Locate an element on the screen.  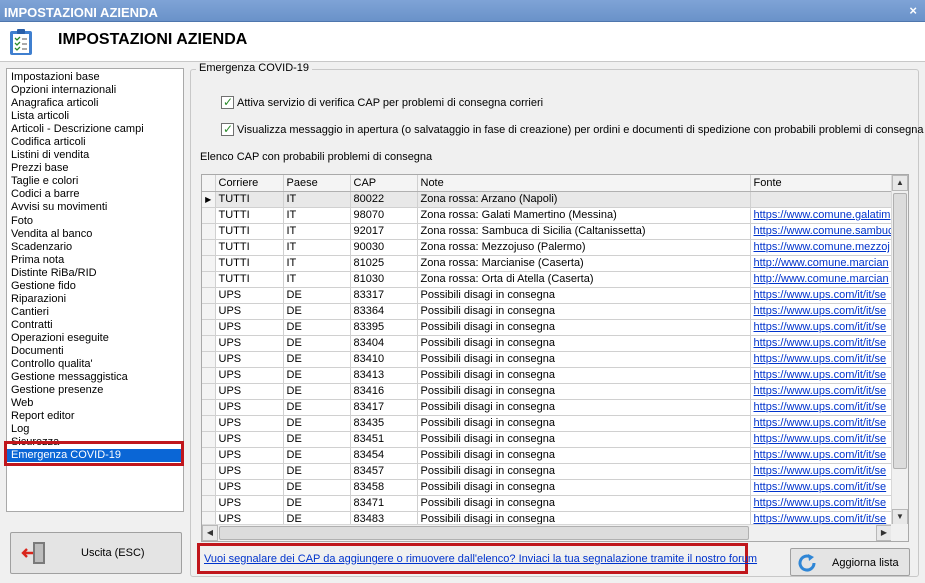
column-header: Paese is located at coordinates (317, 183).